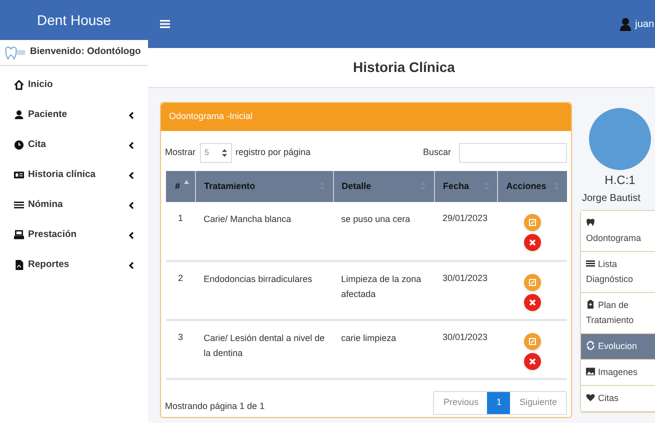 The width and height of the screenshot is (655, 423). Describe the element at coordinates (538, 403) in the screenshot. I see `next-button: Siguiente` at that location.